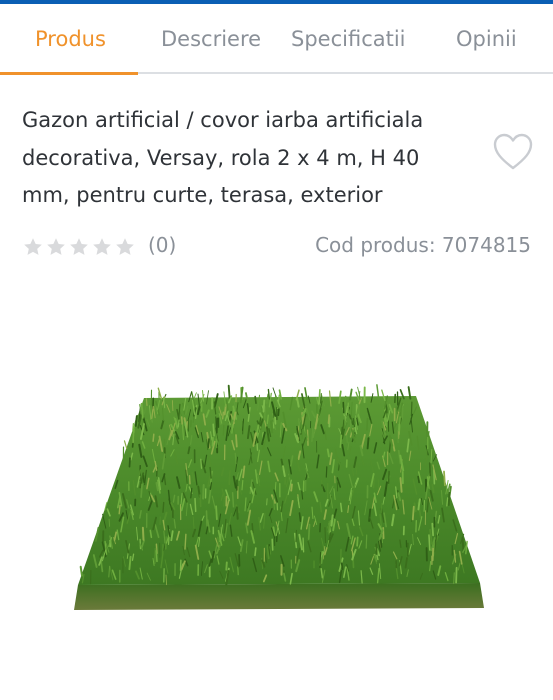 This screenshot has height=700, width=553. I want to click on tab-specificatii: Specificatii, so click(348, 38).